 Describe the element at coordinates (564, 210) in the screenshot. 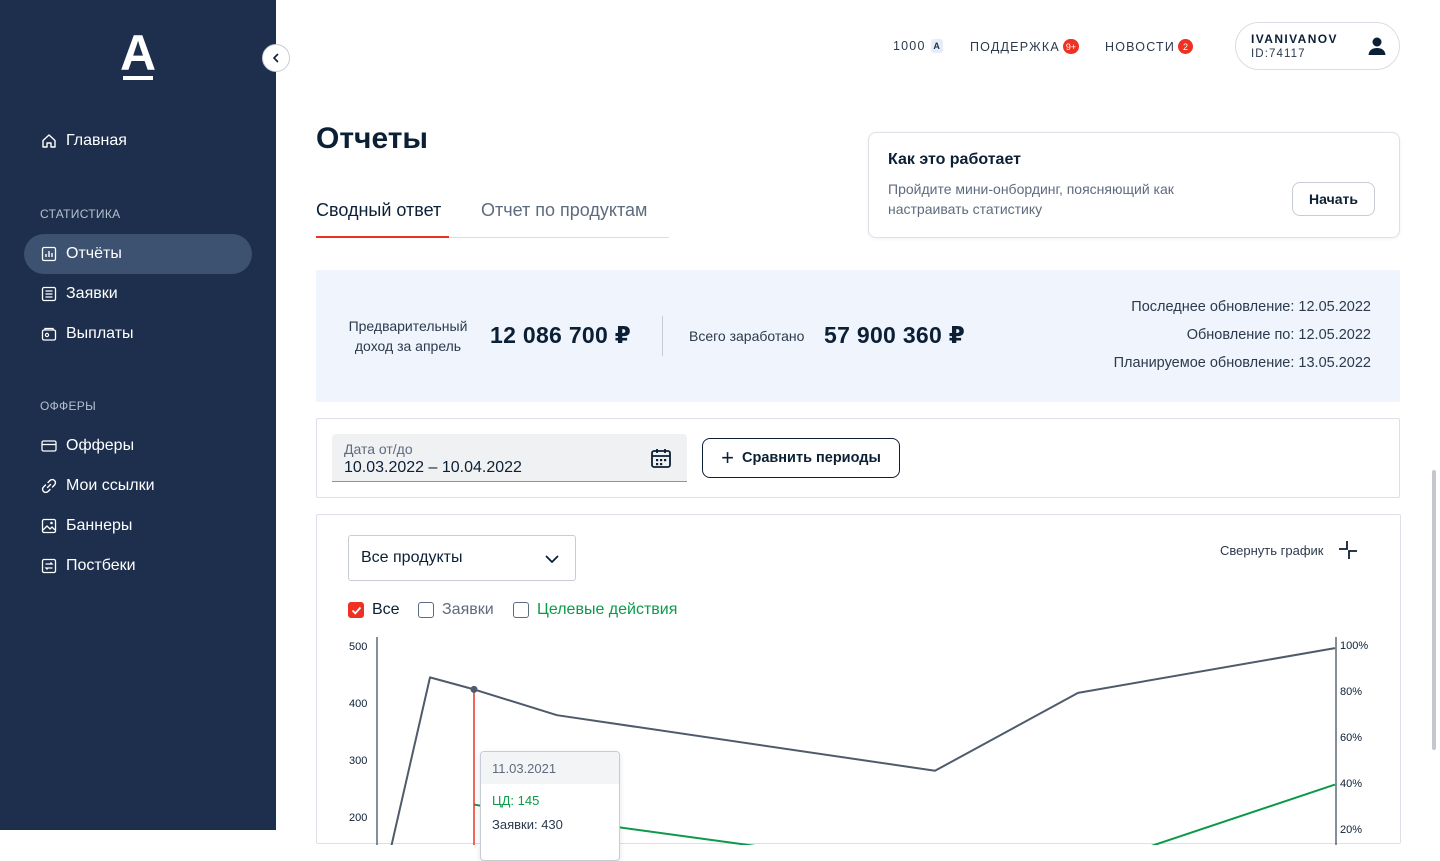

I see `tab-products: Отчет по продуктам` at that location.